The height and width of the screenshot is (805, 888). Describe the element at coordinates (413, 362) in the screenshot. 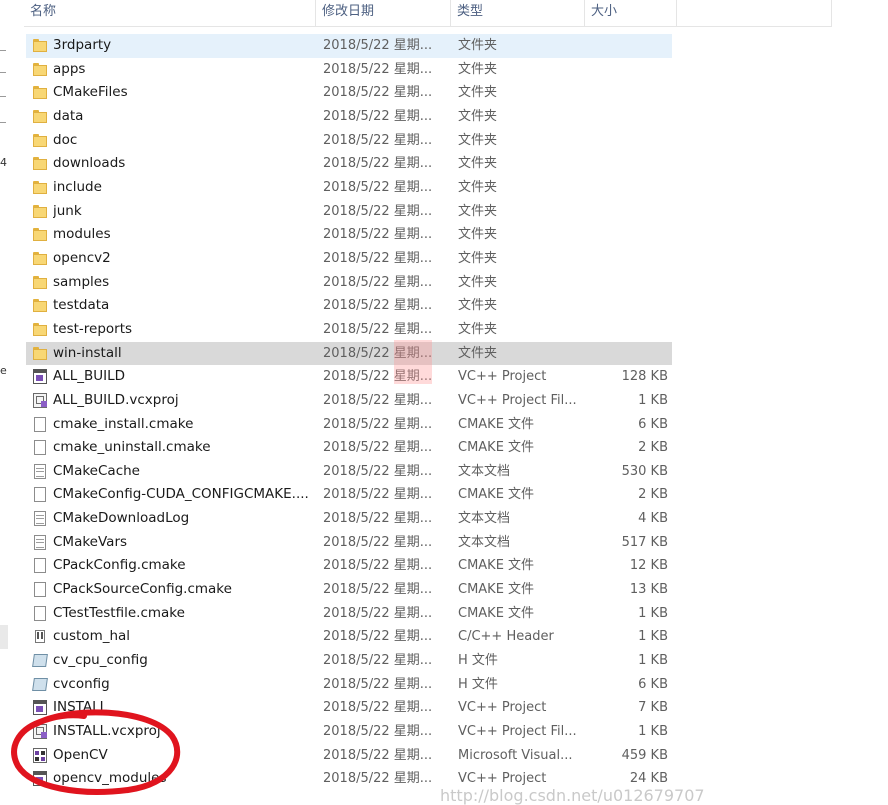

I see `cursor-highlight` at that location.